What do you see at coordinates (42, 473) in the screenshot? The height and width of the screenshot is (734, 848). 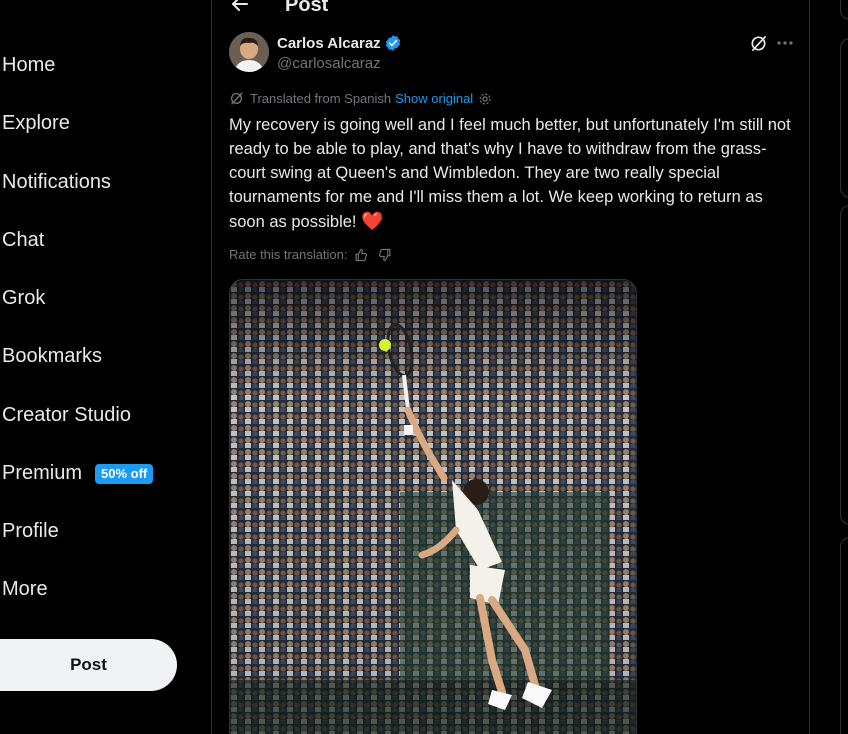 I see `nav-label: Premium` at bounding box center [42, 473].